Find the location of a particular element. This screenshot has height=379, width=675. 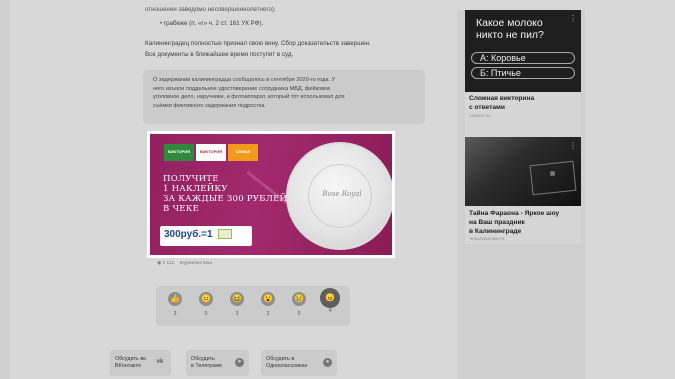

reactions-panel: 👍 3 😐 0 😆 3 😮 2 😢 0 😠 4 is located at coordinates (253, 306).